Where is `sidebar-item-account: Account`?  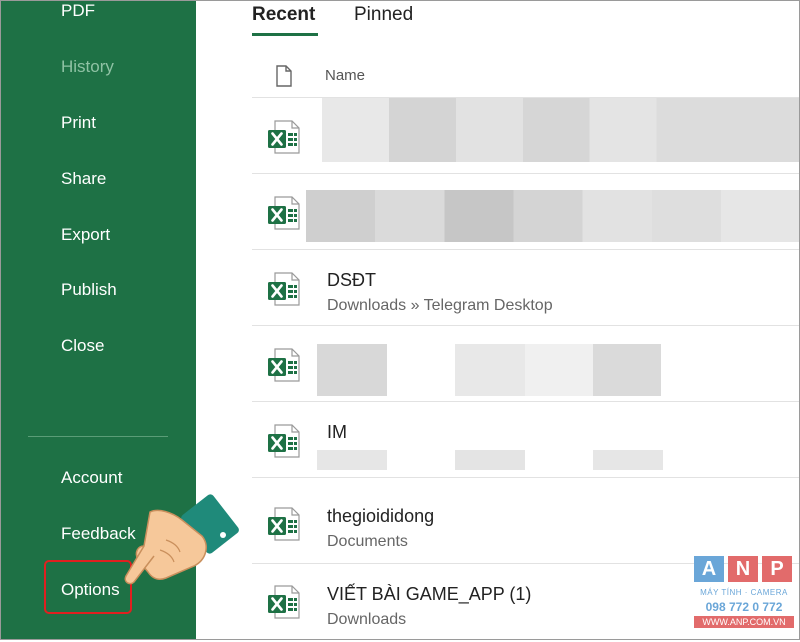
sidebar-item-account: Account is located at coordinates (91, 478).